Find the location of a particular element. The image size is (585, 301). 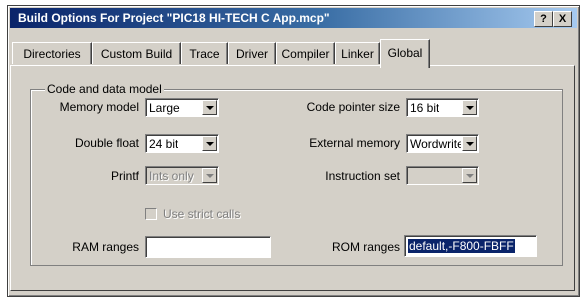

tab-trace: Trace is located at coordinates (204, 53).